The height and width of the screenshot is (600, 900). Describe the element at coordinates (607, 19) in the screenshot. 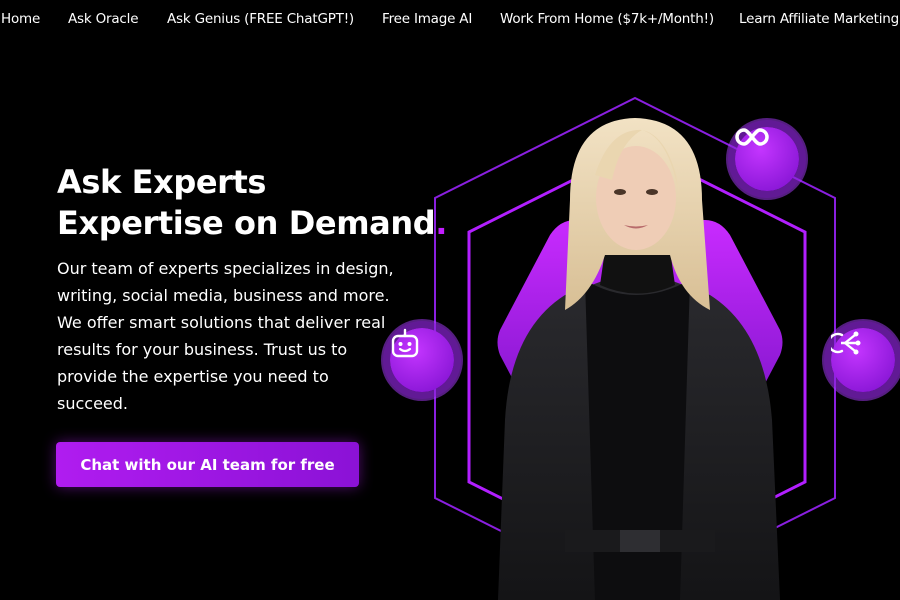

I see `nav-work-from-home-link: Work From Home ($7k+/Month!)` at that location.